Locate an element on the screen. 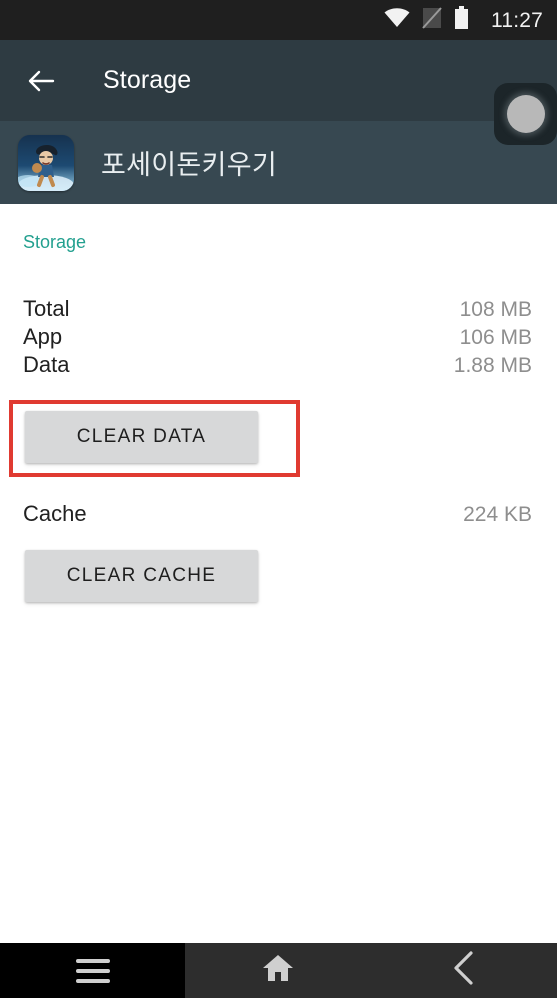 This screenshot has width=557, height=998. home-icon is located at coordinates (278, 970).